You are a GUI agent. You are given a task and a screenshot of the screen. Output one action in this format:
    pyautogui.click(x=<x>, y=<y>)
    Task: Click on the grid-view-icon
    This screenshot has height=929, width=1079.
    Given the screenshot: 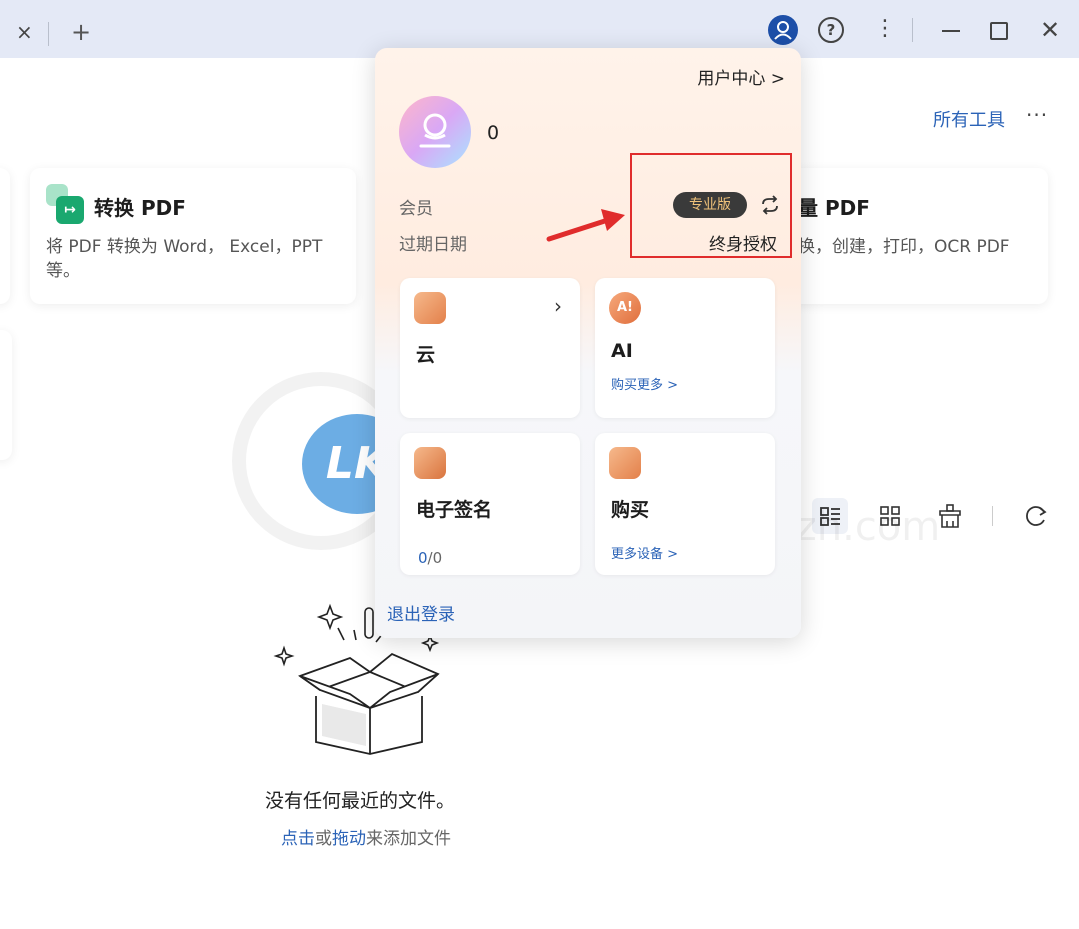 What is the action you would take?
    pyautogui.click(x=890, y=516)
    